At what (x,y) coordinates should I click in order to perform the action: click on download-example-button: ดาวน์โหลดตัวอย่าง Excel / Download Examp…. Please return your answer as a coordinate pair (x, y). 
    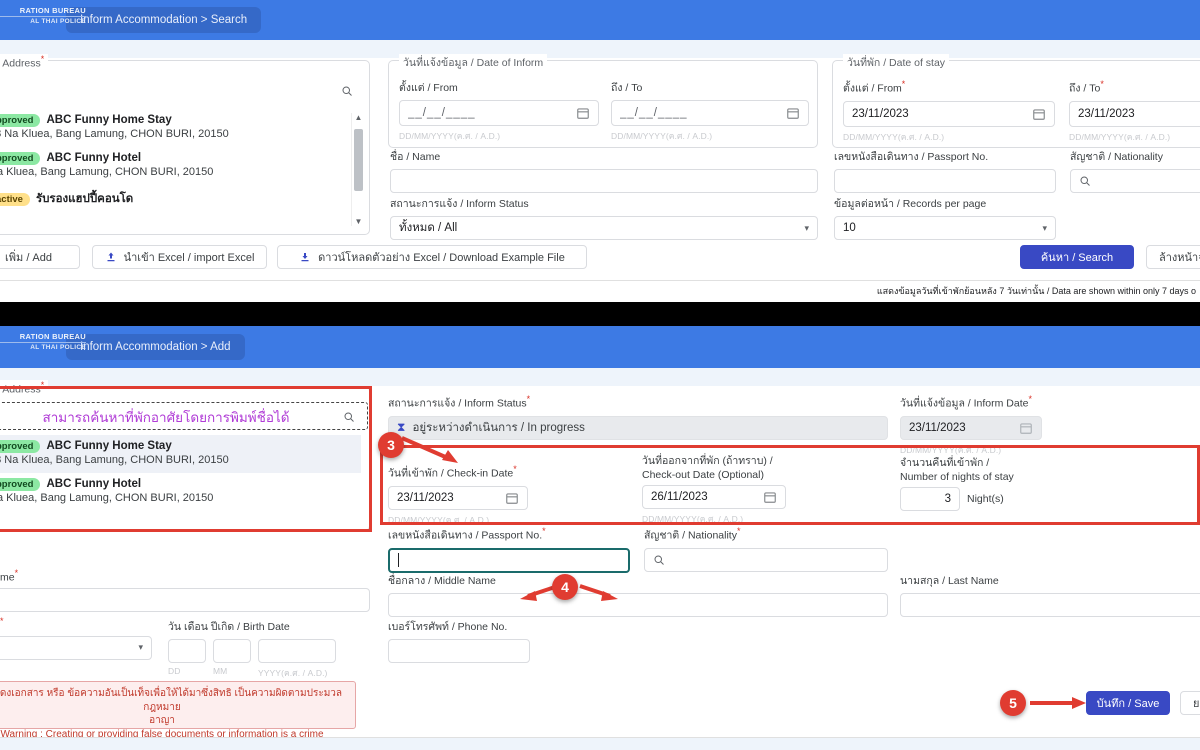
    Looking at the image, I should click on (432, 257).